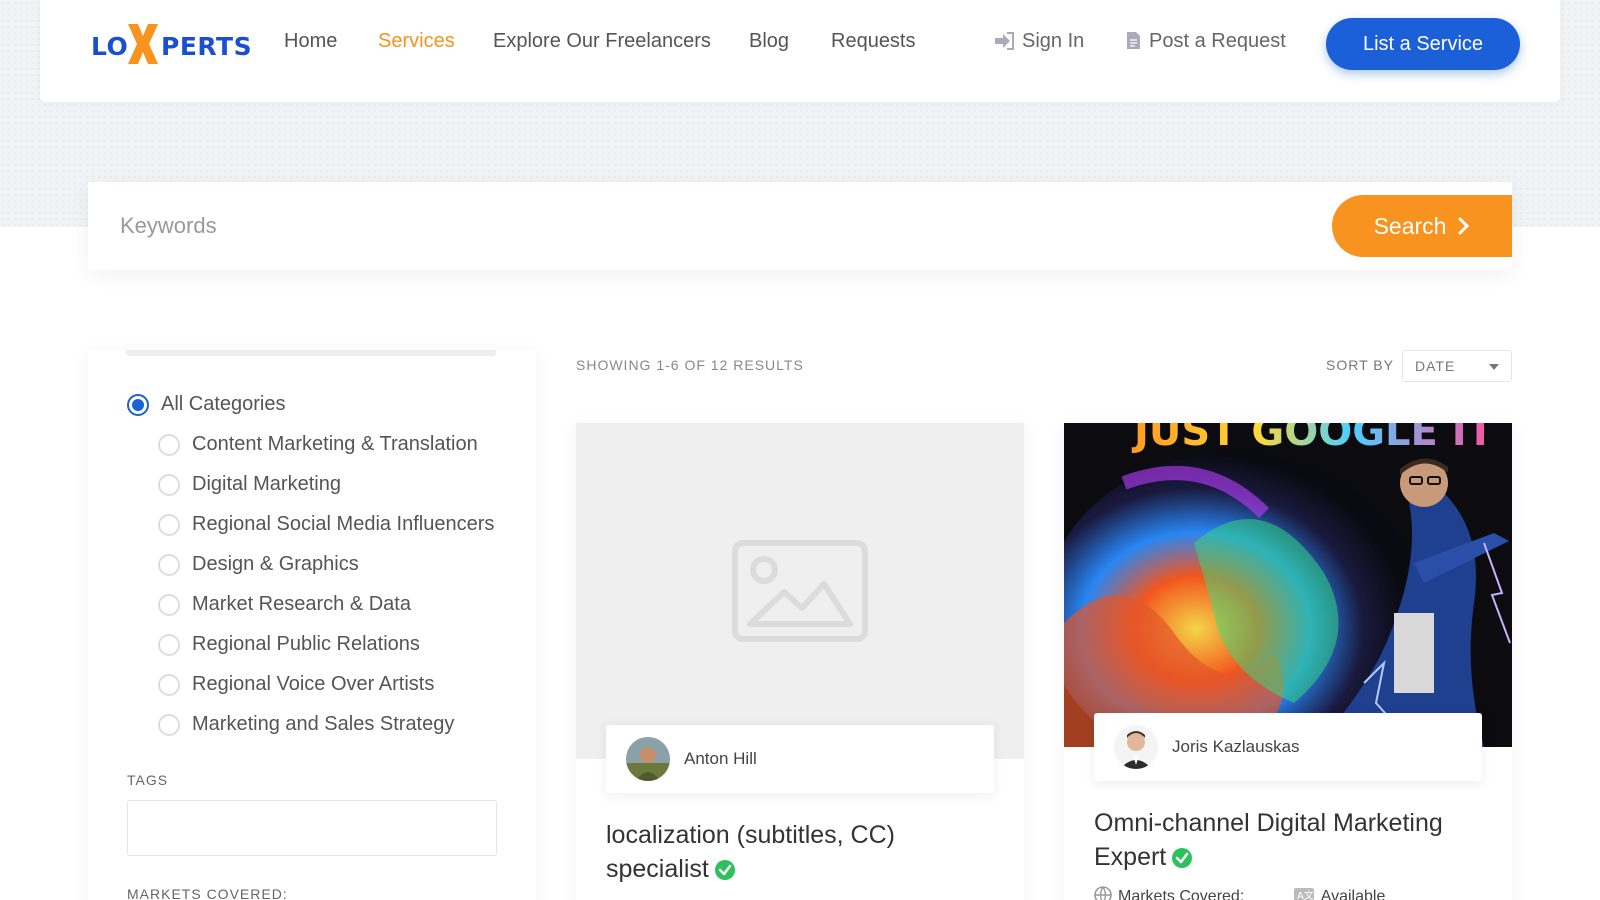  Describe the element at coordinates (1181, 894) in the screenshot. I see `markets-covered-meta: Markets Covered:` at that location.